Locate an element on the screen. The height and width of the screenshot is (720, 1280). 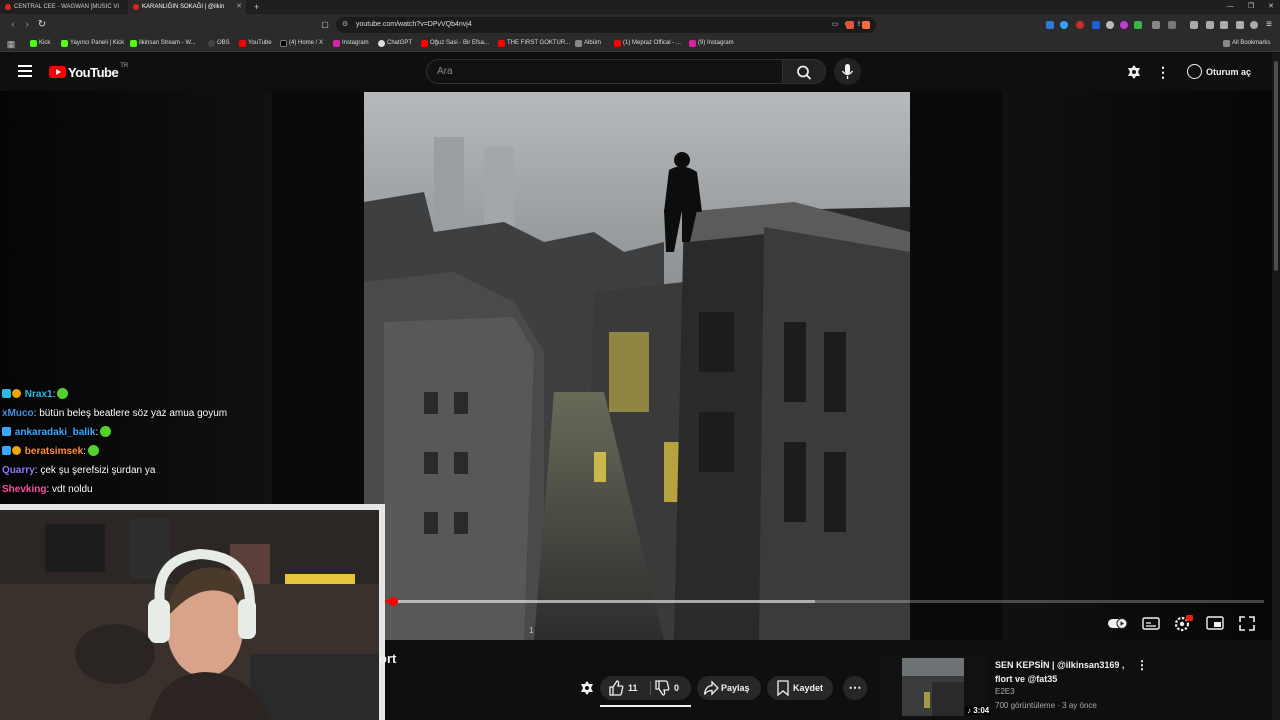
scrubber-handle is located at coordinates (393, 601).